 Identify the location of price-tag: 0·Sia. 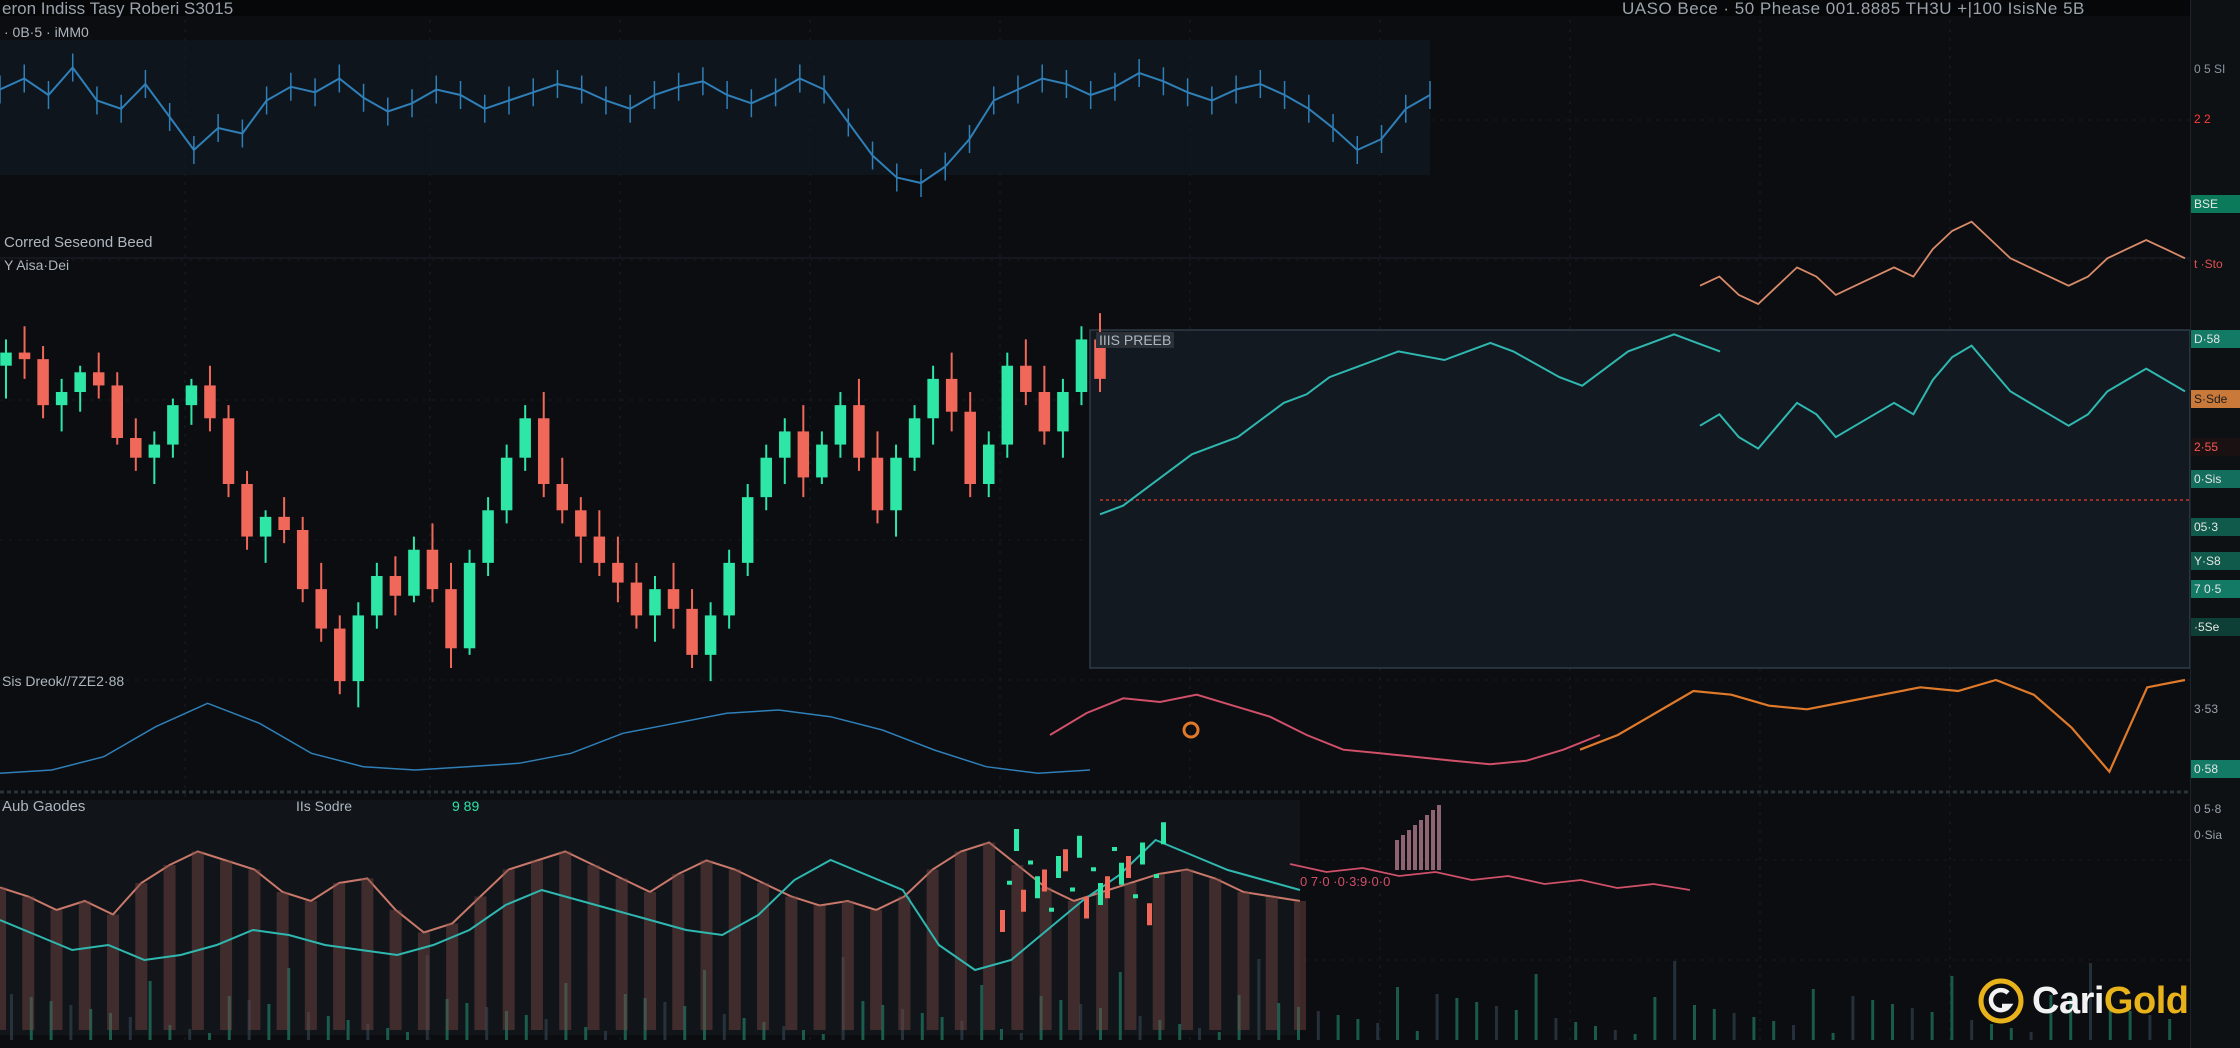
(2208, 835).